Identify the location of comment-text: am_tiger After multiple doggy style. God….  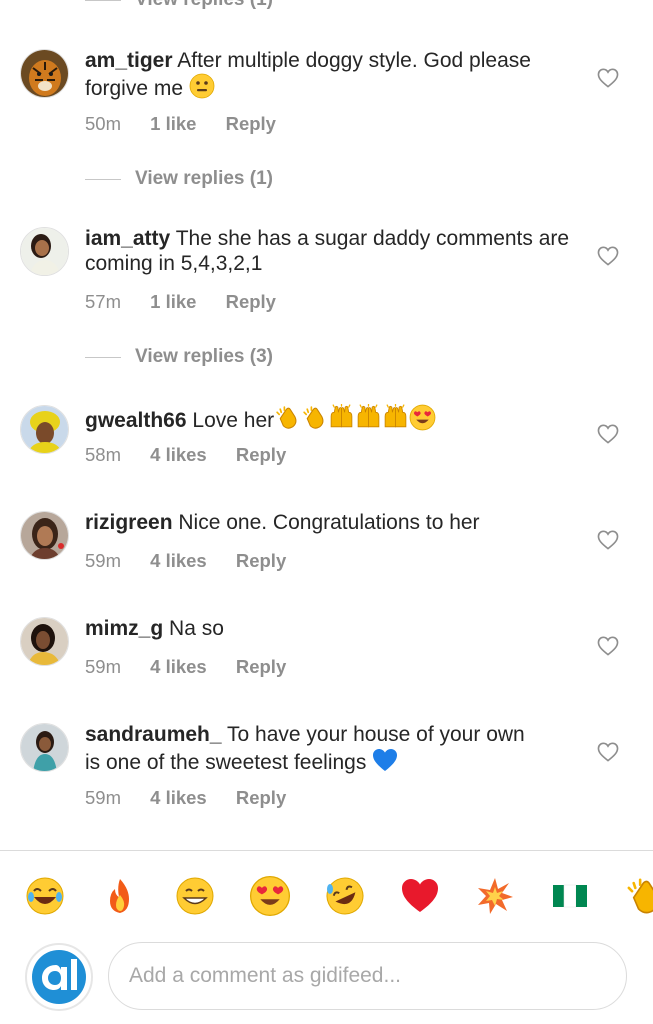
(329, 74).